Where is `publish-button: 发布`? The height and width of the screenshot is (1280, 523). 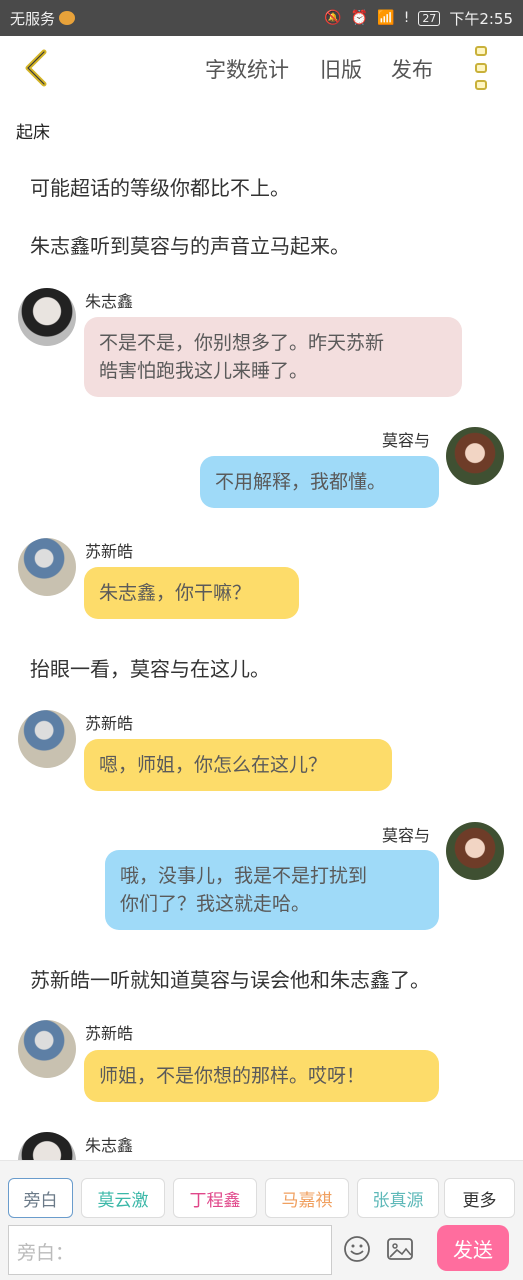 publish-button: 发布 is located at coordinates (412, 69).